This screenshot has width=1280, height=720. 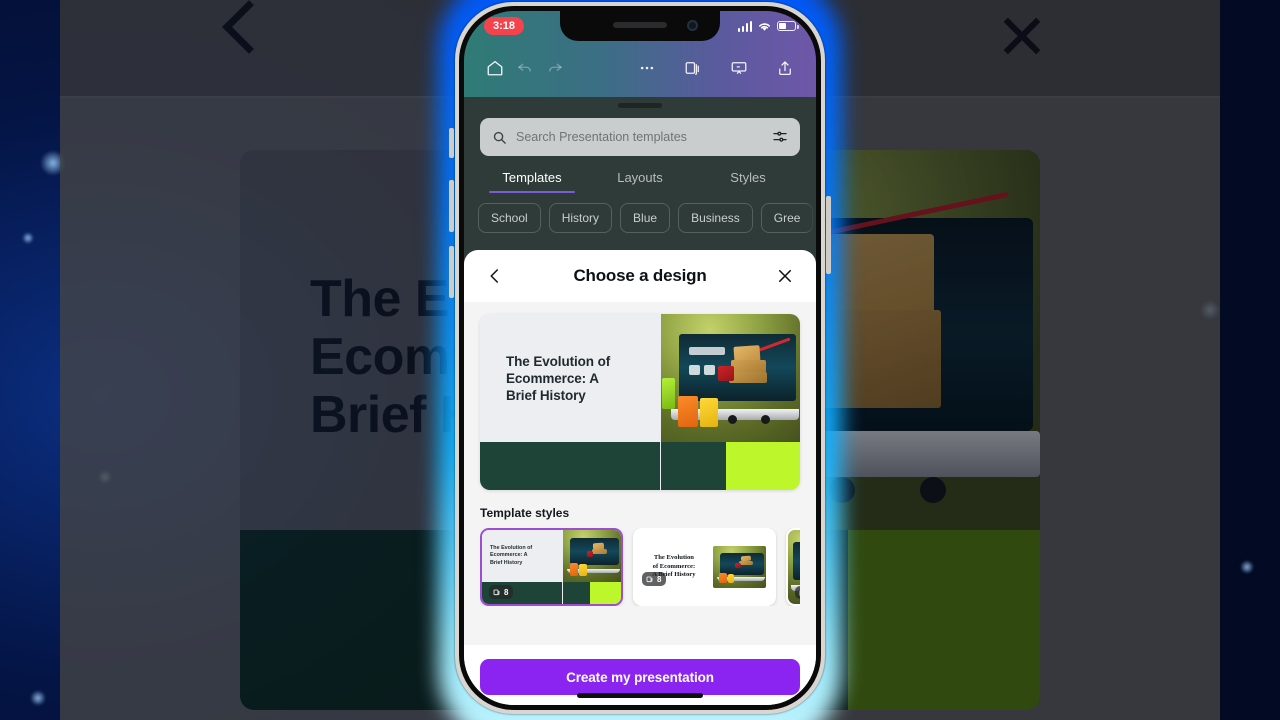 What do you see at coordinates (764, 26) in the screenshot?
I see `wifi-icon` at bounding box center [764, 26].